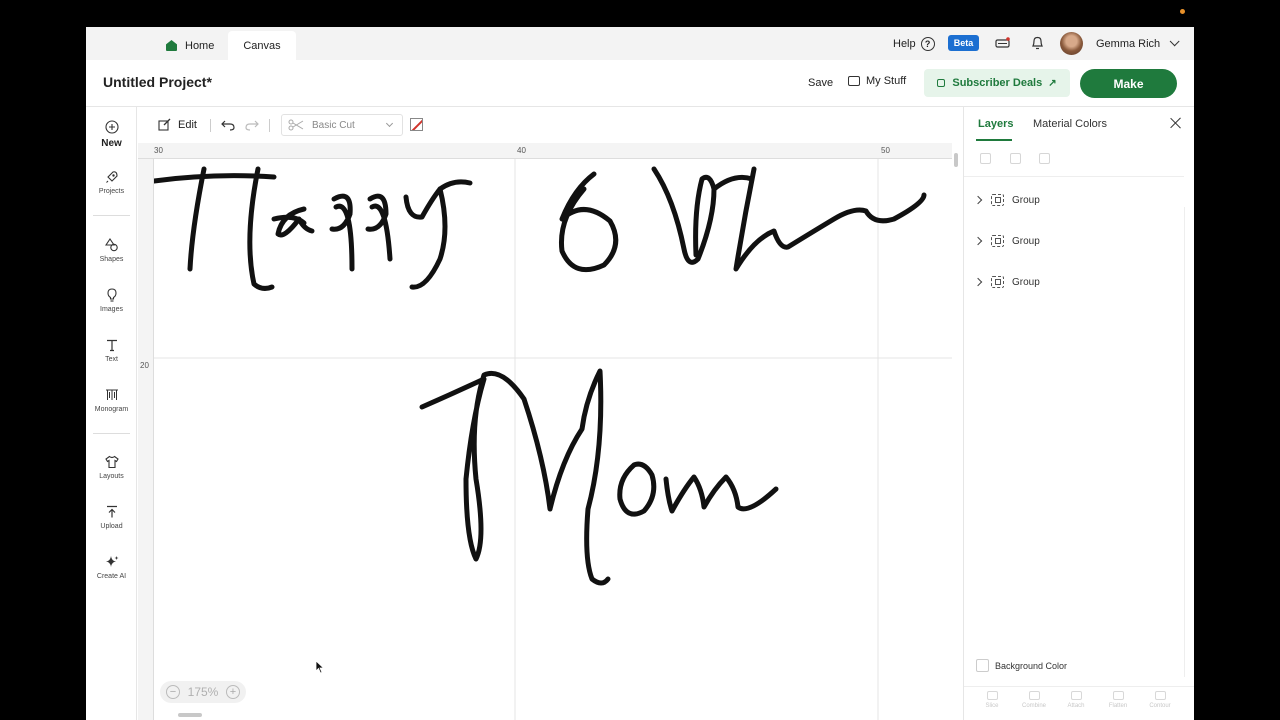 Image resolution: width=1280 pixels, height=720 pixels. I want to click on zoom-in-button: +, so click(232, 692).